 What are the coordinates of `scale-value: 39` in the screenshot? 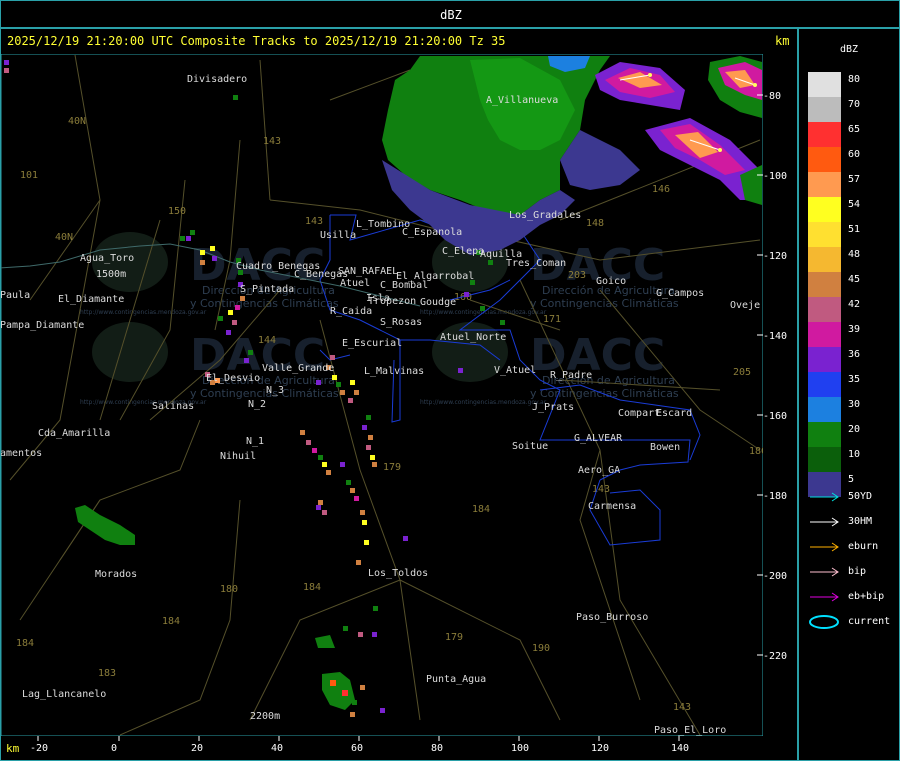 It's located at (854, 329).